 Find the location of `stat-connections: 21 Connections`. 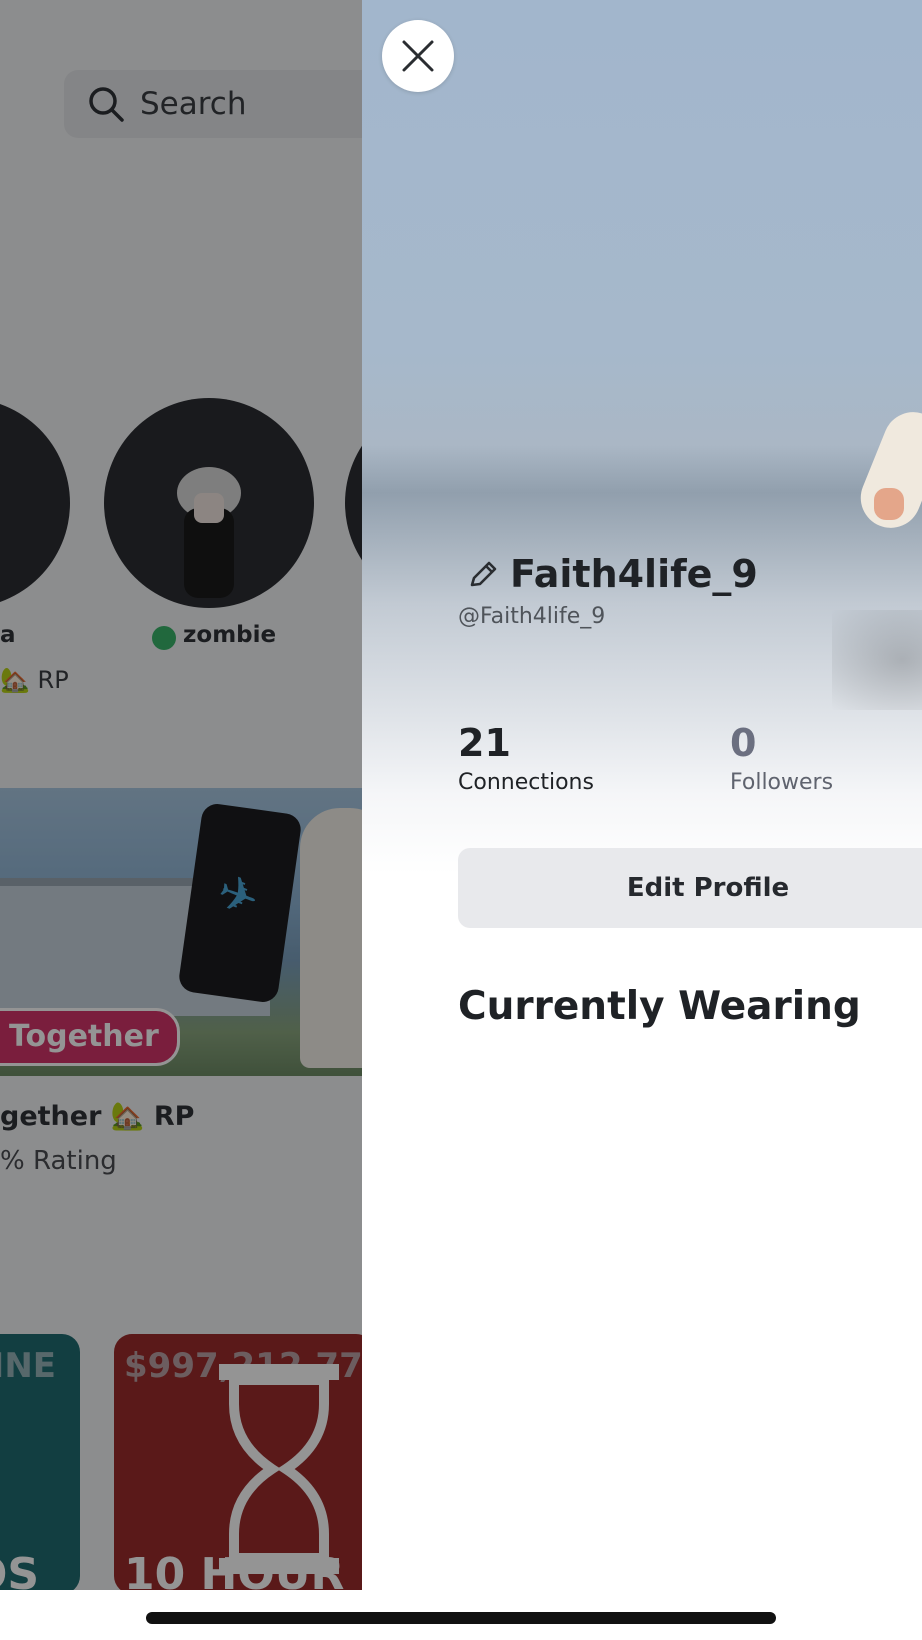

stat-connections: 21 Connections is located at coordinates (526, 757).